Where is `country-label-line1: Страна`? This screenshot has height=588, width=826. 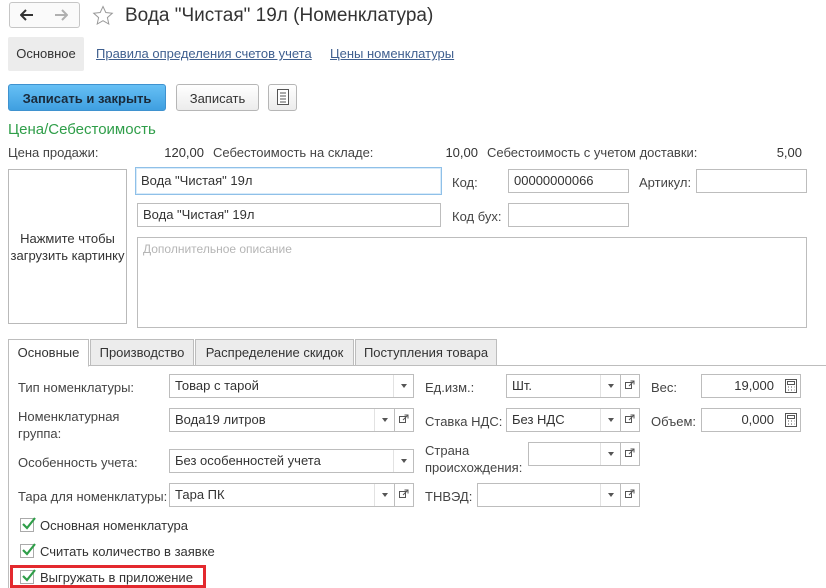 country-label-line1: Страна is located at coordinates (447, 450).